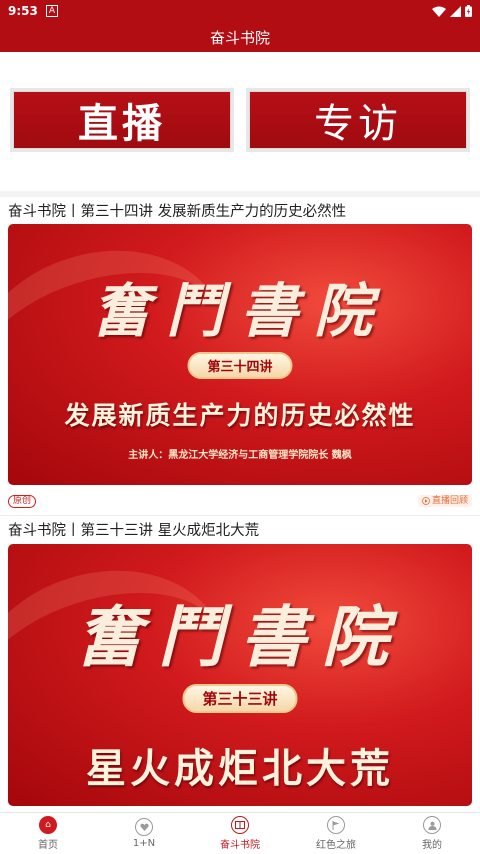 This screenshot has height=854, width=480. Describe the element at coordinates (432, 845) in the screenshot. I see `nav-label: 我的` at that location.